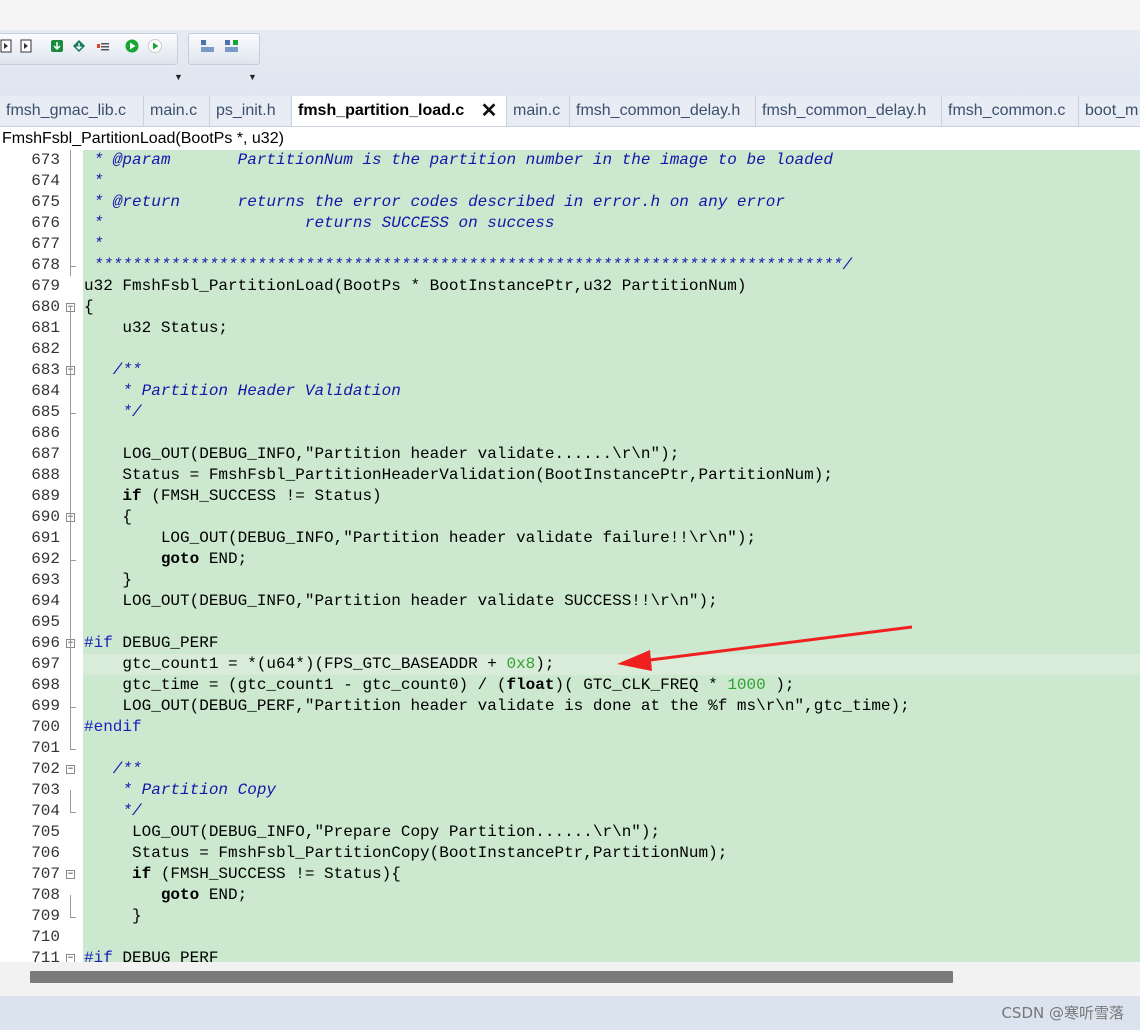 The image size is (1140, 1030). Describe the element at coordinates (489, 111) in the screenshot. I see `close-icon: ✕` at that location.